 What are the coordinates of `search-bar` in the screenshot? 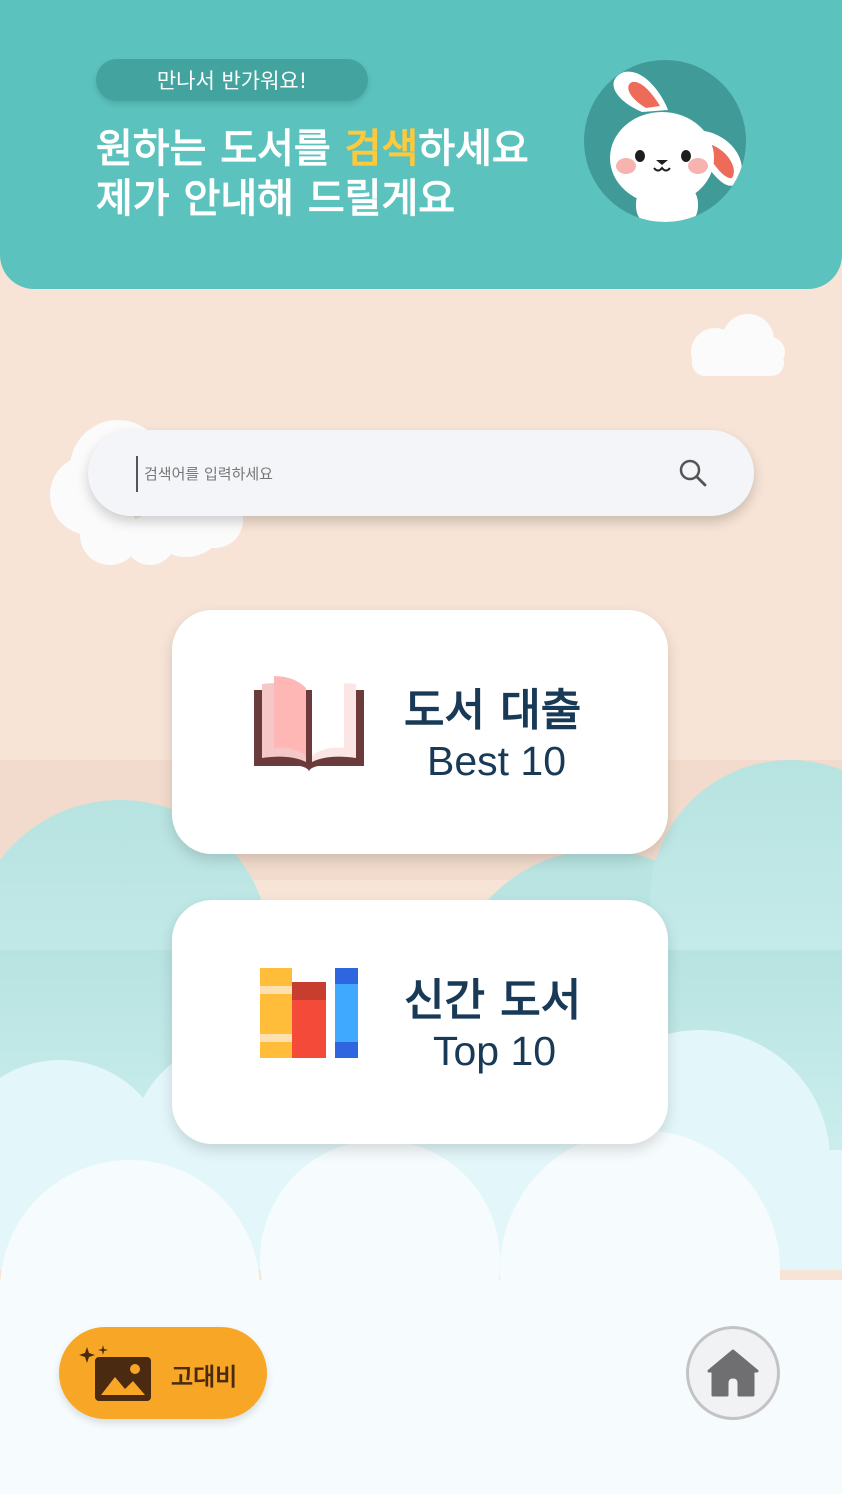 It's located at (421, 473).